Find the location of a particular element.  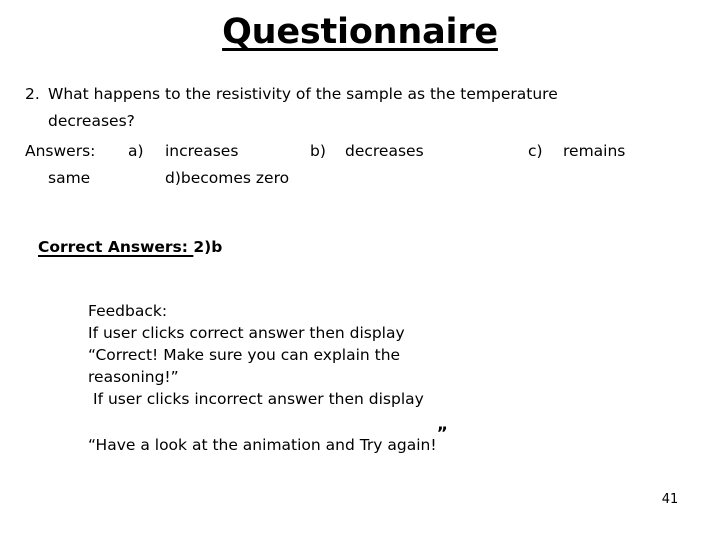

correct-answers-label: Correct Answers: is located at coordinates (116, 247).